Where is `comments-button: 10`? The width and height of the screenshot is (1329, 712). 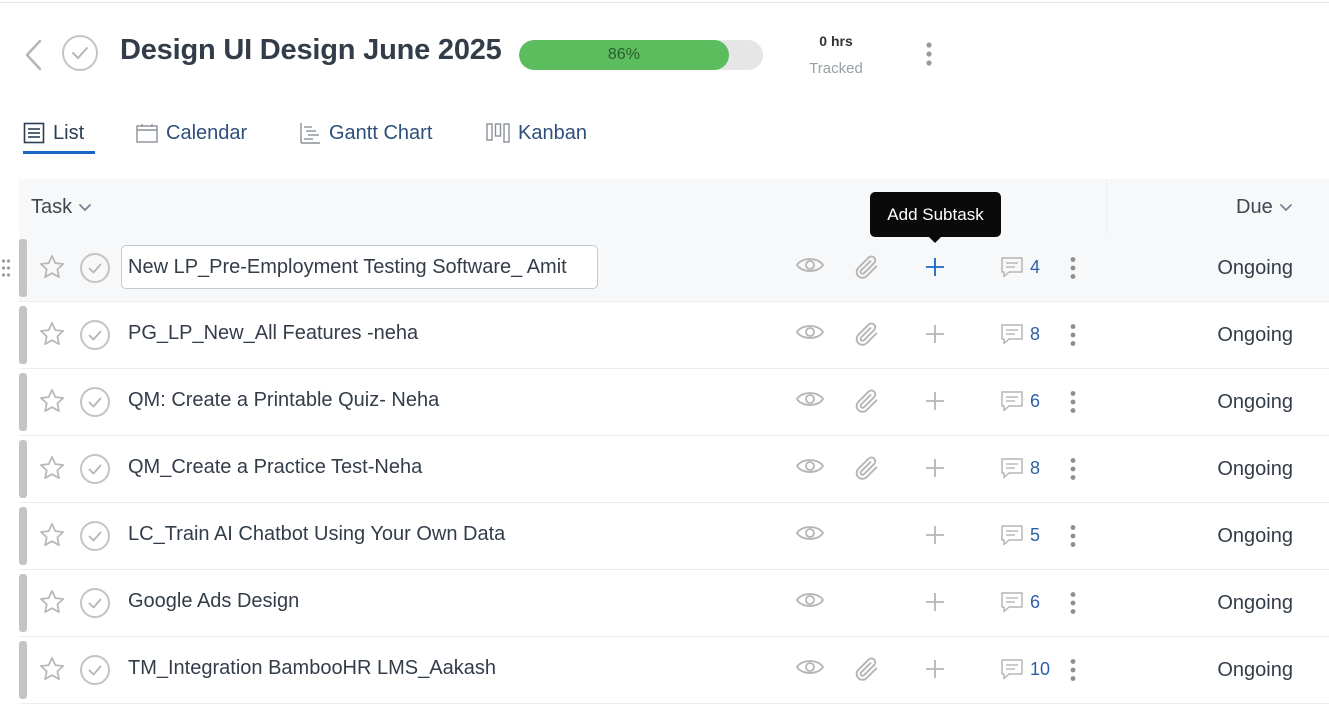 comments-button: 10 is located at coordinates (1025, 669).